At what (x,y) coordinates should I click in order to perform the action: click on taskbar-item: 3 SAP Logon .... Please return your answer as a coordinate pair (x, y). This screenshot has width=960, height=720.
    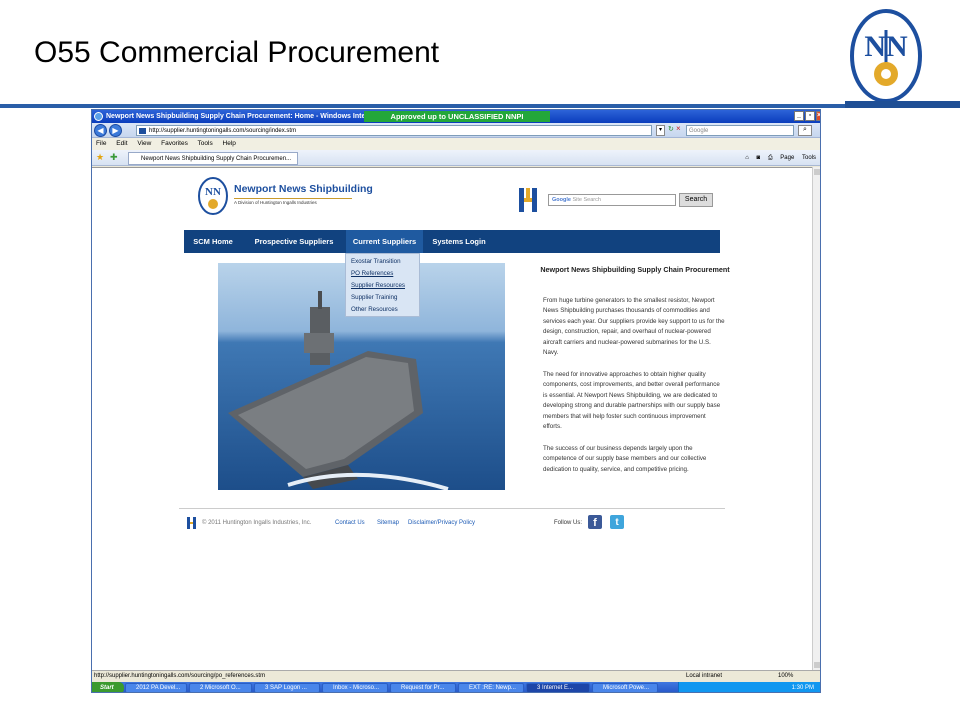
    Looking at the image, I should click on (287, 687).